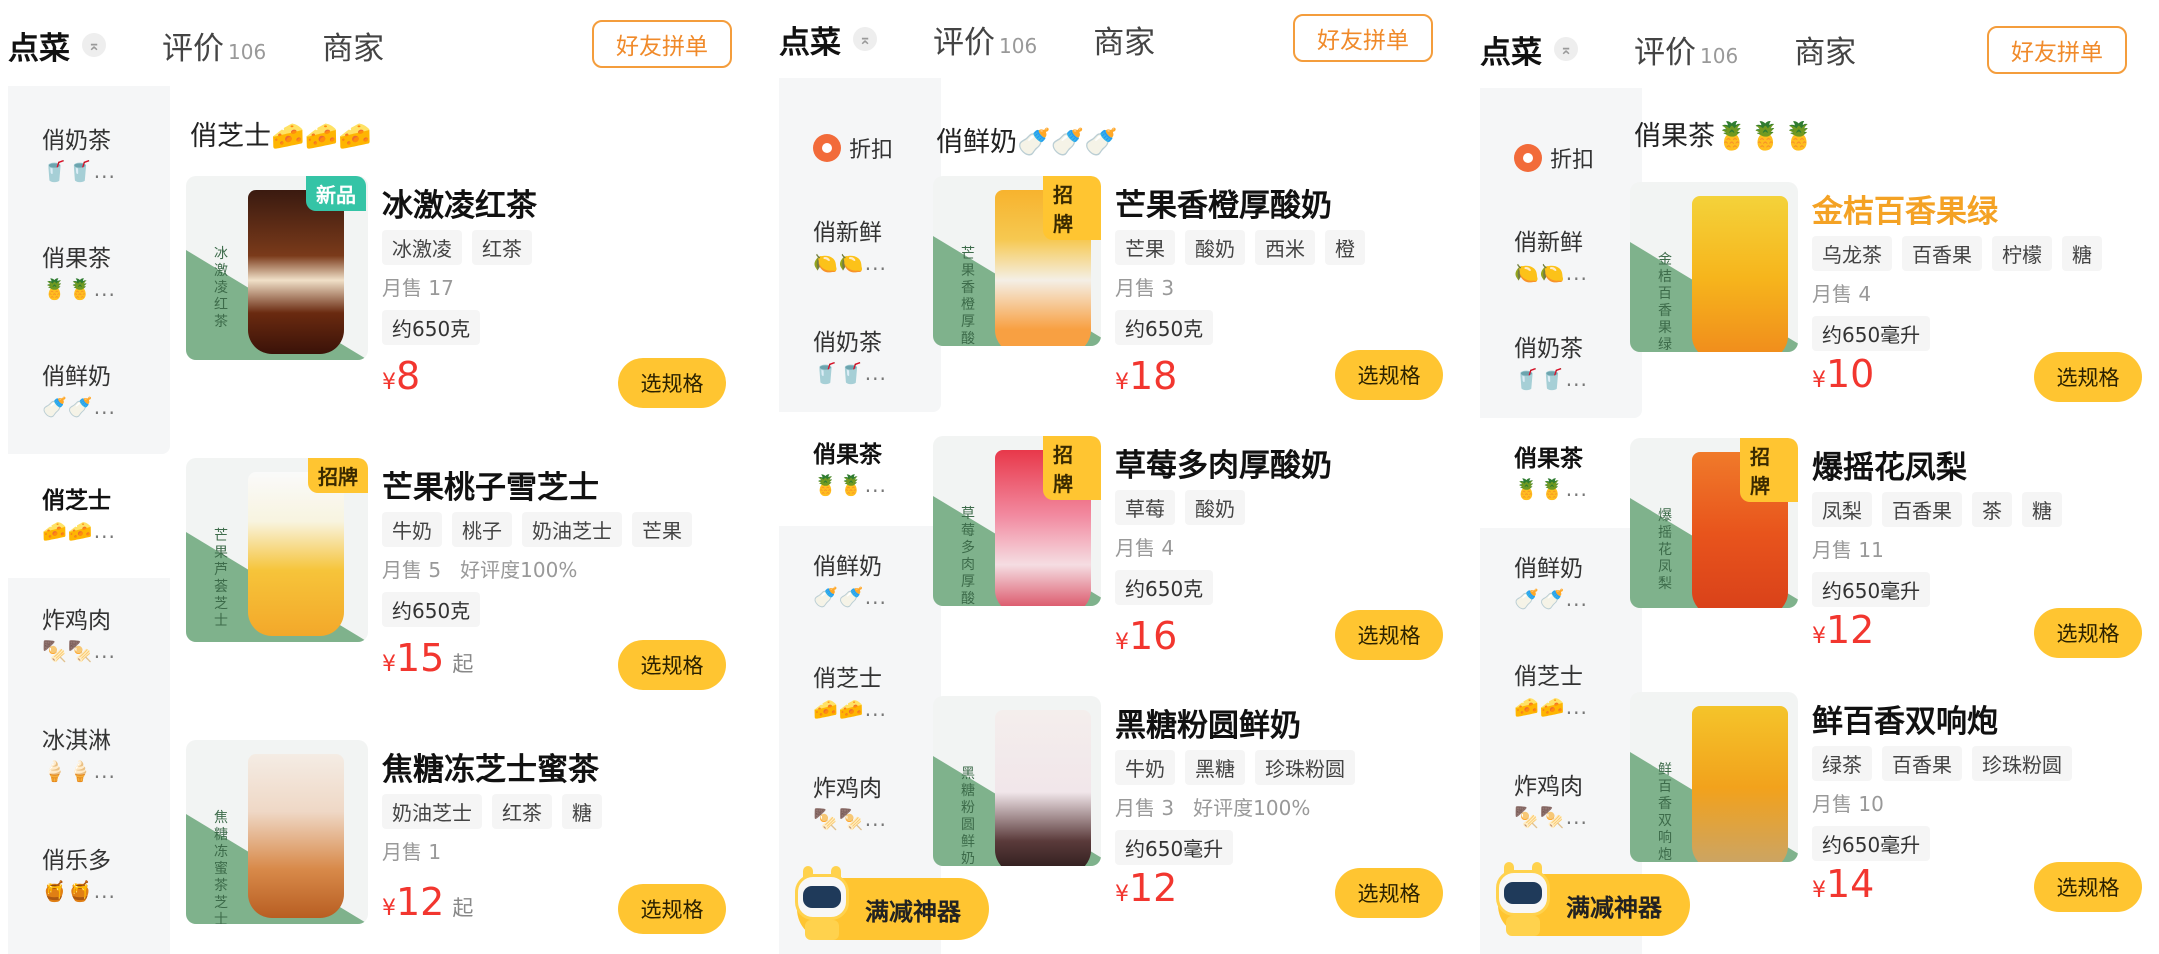  Describe the element at coordinates (1842, 763) in the screenshot. I see `tag: 绿茶` at that location.